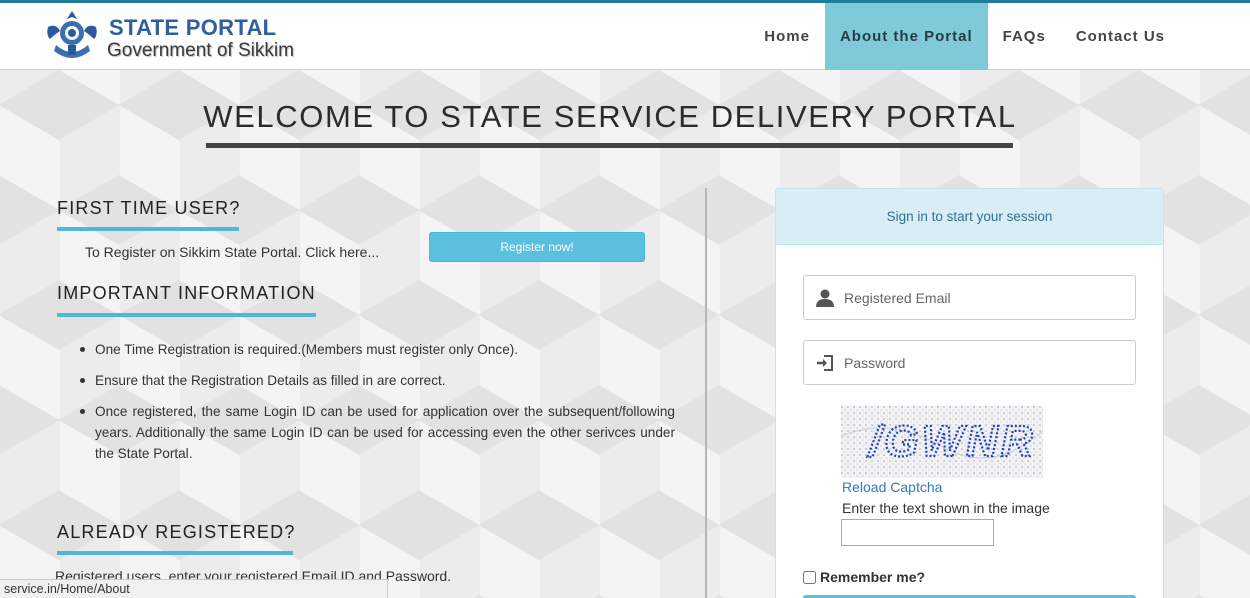  What do you see at coordinates (809, 577) in the screenshot?
I see `remember-me-checkbox` at bounding box center [809, 577].